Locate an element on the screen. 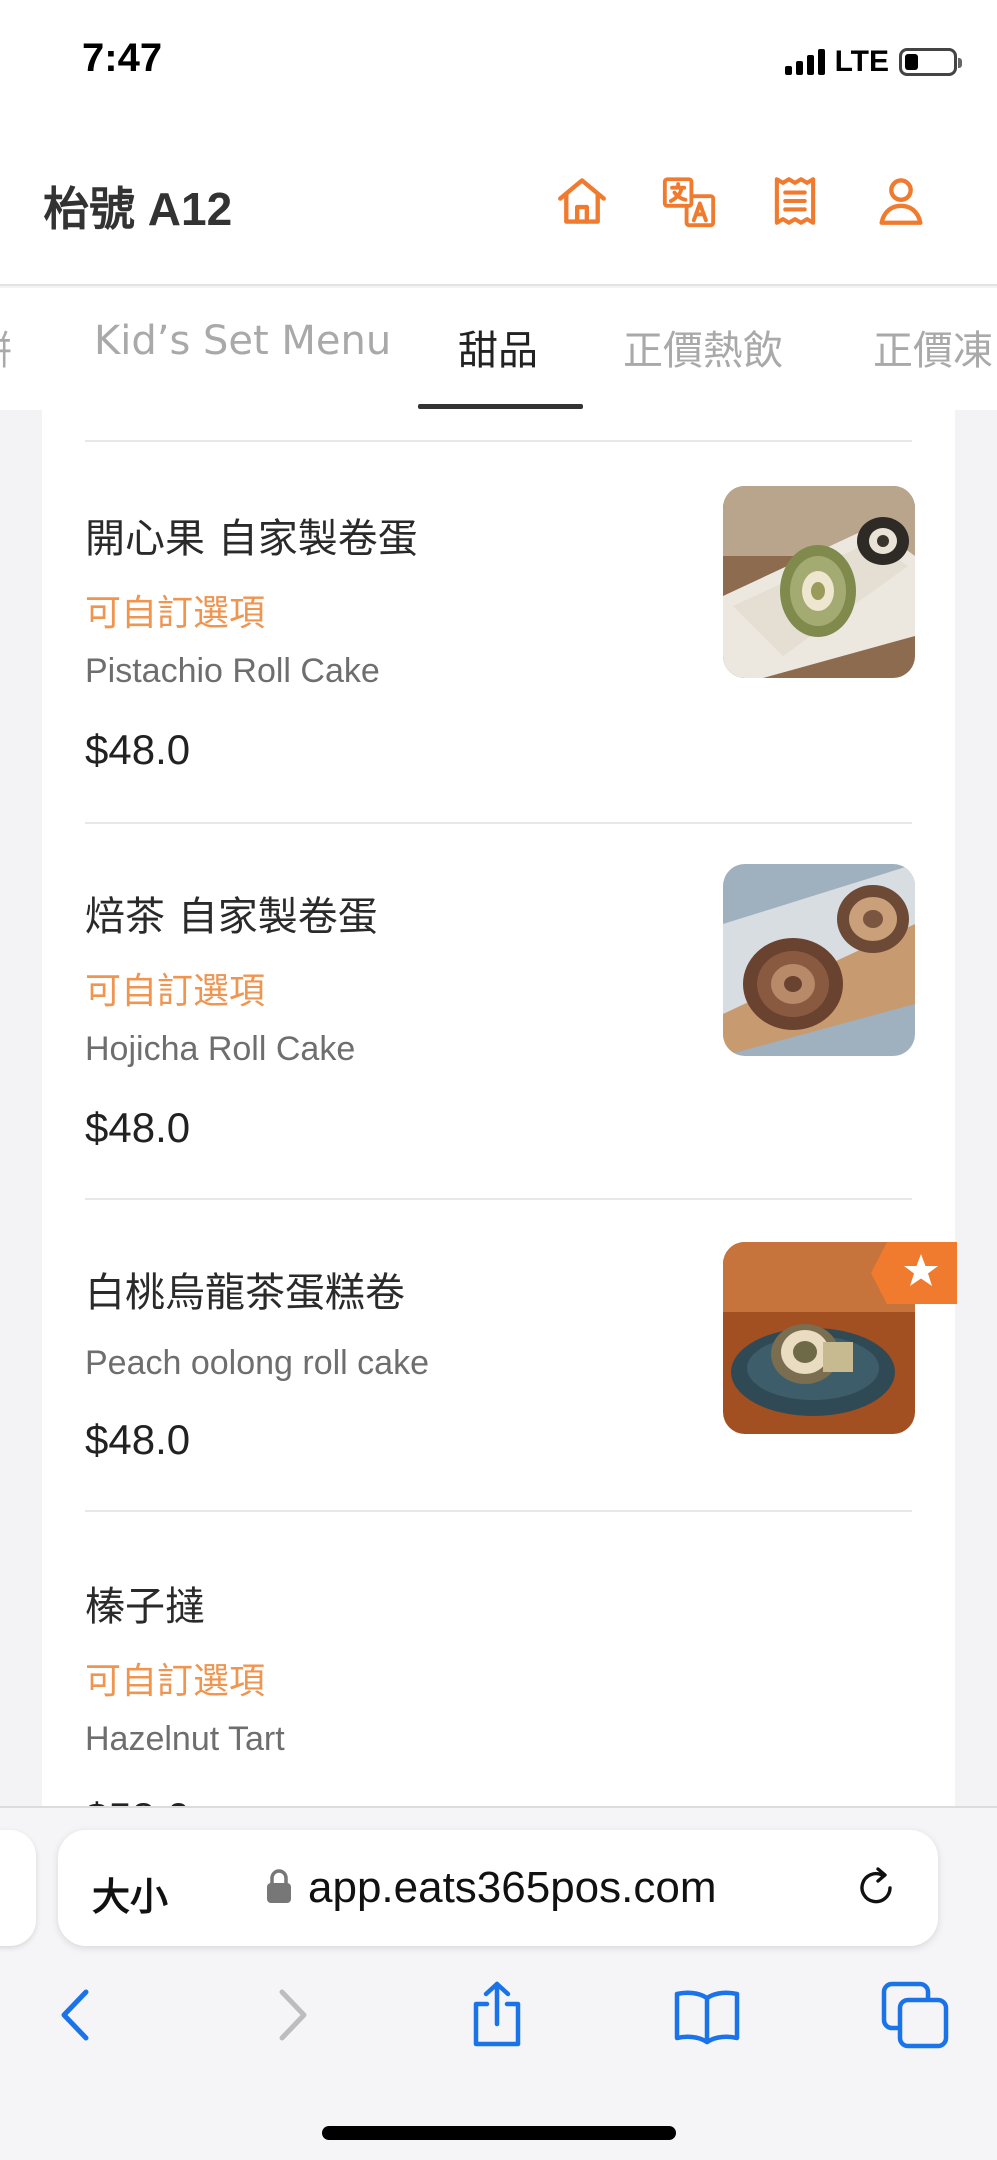 This screenshot has width=997, height=2160. status-time: 7:47 is located at coordinates (122, 58).